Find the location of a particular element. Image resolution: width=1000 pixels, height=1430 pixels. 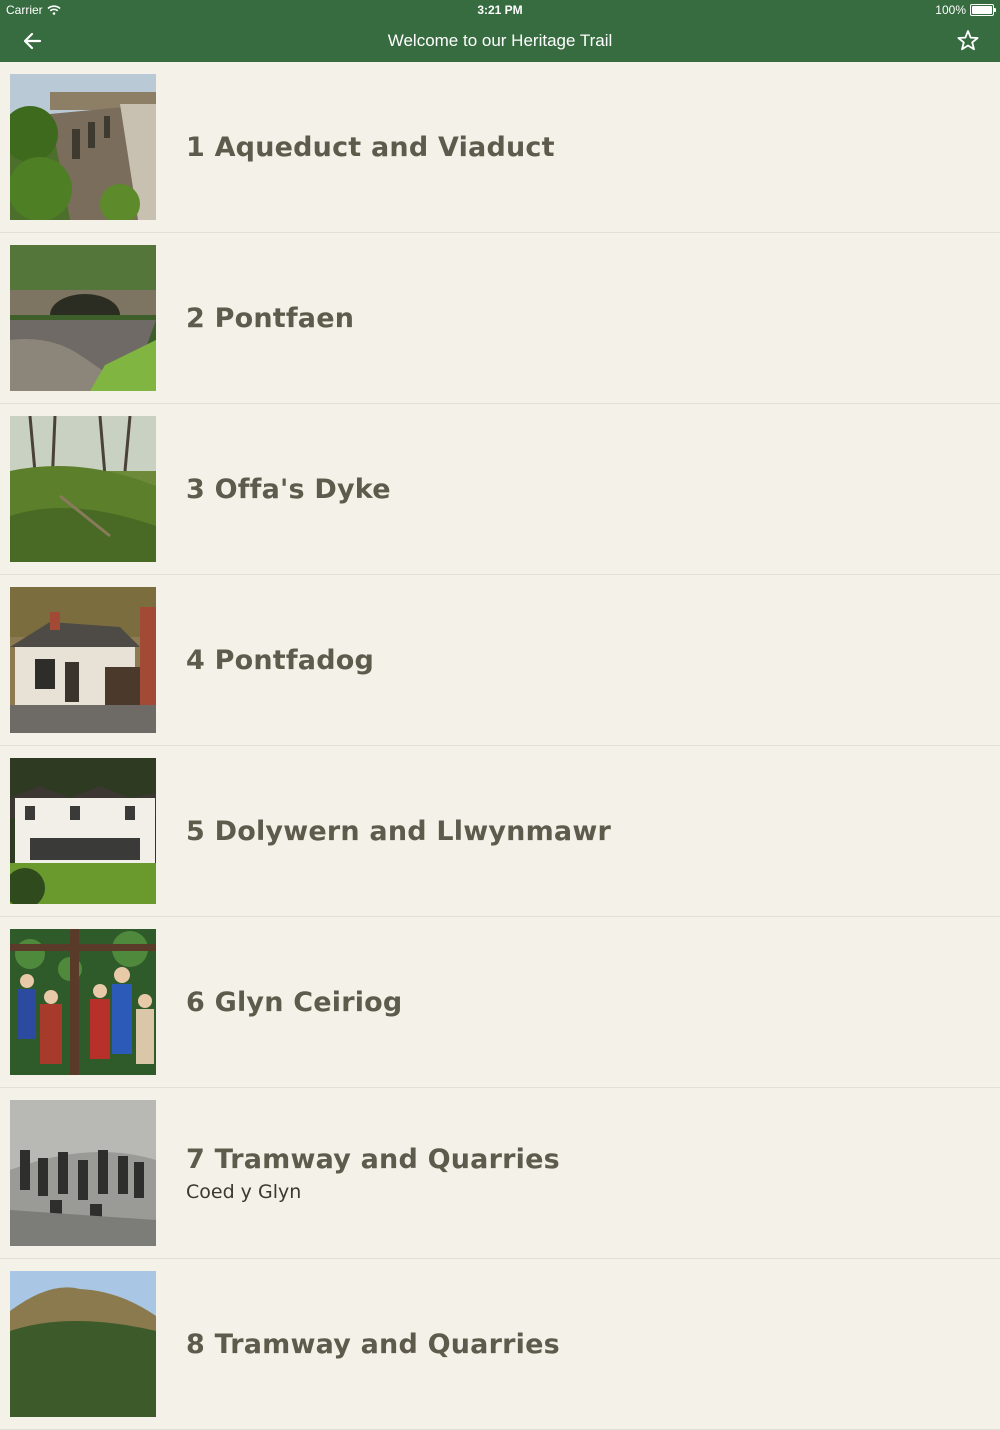

list-item: 5 Dolywern and Llwynmawr is located at coordinates (500, 831).